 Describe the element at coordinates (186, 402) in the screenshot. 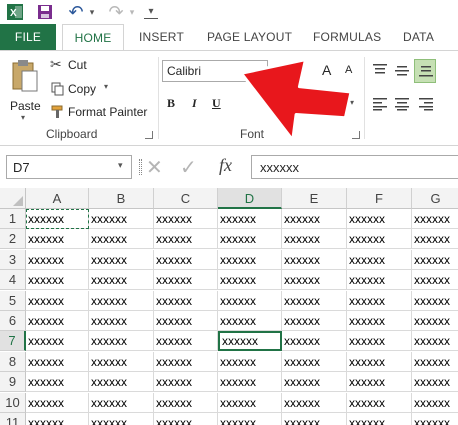

I see `cell-c10: xxxxxx` at that location.